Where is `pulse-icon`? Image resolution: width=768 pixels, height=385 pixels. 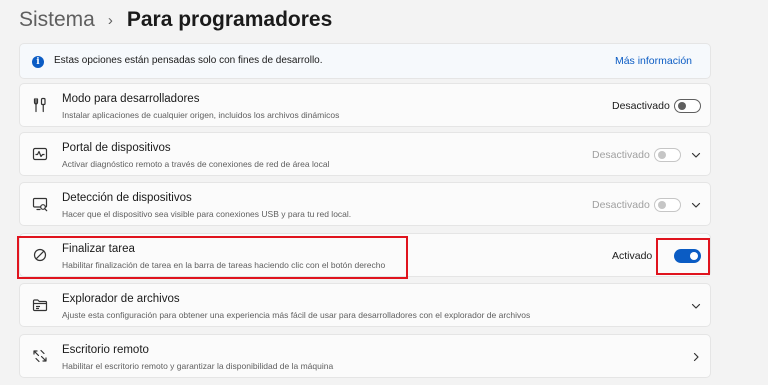
pulse-icon is located at coordinates (40, 154).